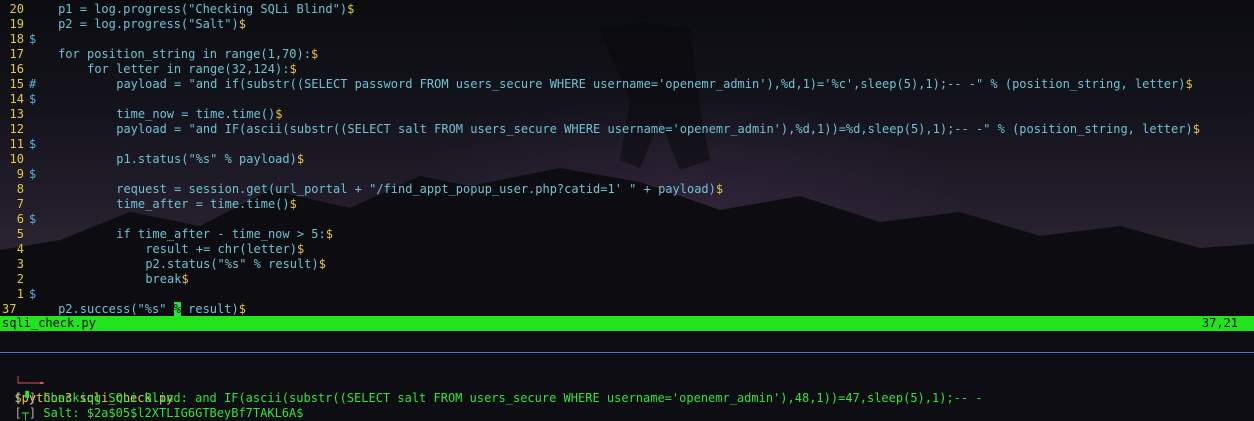 This screenshot has height=421, width=1254. Describe the element at coordinates (177, 309) in the screenshot. I see `text-cursor: %` at that location.